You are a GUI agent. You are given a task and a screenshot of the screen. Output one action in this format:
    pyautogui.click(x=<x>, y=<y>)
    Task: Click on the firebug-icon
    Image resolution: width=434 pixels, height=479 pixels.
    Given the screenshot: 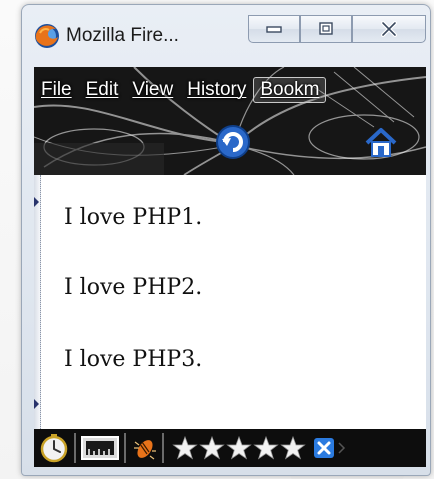 What is the action you would take?
    pyautogui.click(x=144, y=448)
    